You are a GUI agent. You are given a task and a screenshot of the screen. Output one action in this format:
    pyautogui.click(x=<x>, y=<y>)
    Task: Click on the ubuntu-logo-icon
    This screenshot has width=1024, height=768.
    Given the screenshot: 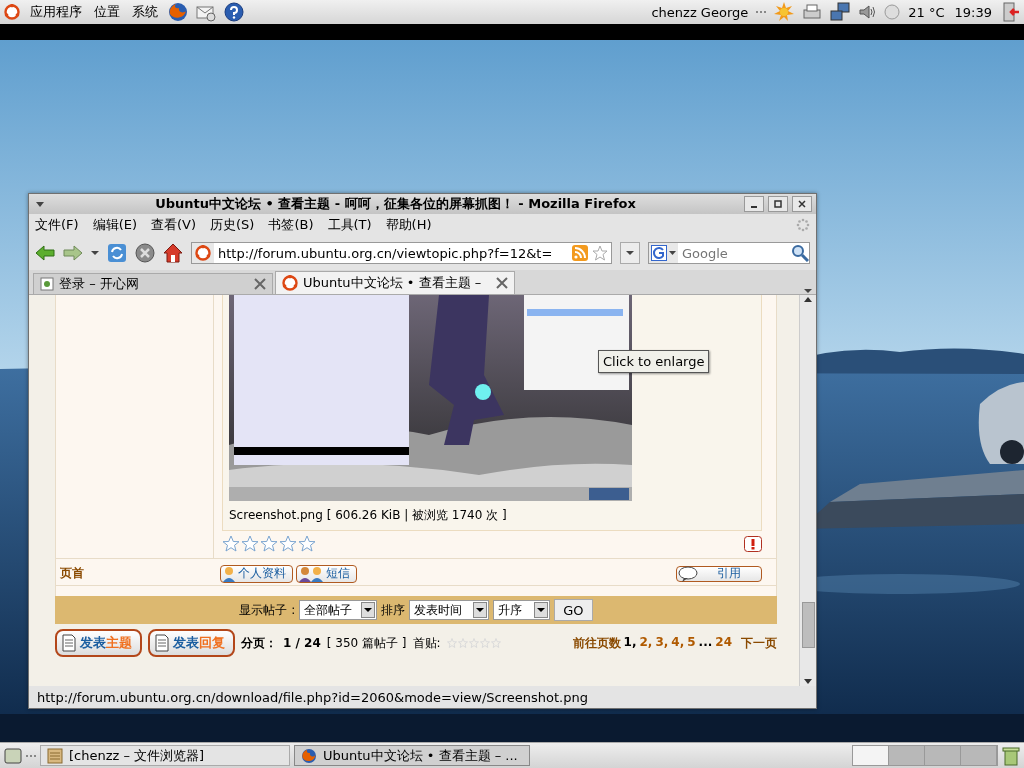 What is the action you would take?
    pyautogui.click(x=12, y=12)
    